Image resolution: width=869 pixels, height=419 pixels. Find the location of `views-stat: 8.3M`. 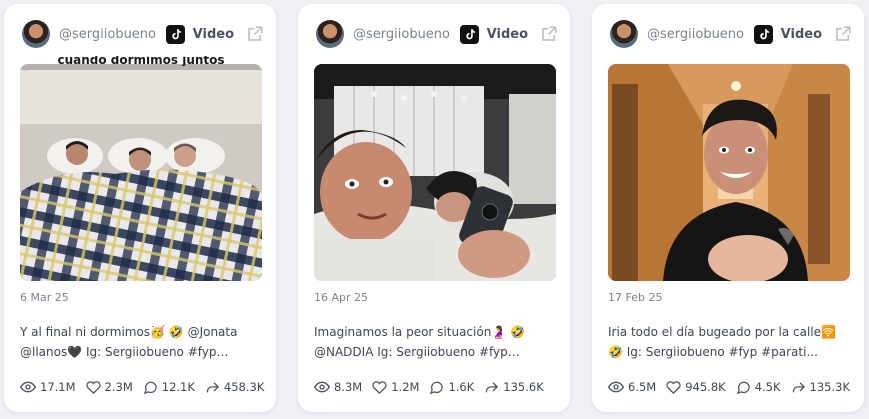

views-stat: 8.3M is located at coordinates (338, 387).